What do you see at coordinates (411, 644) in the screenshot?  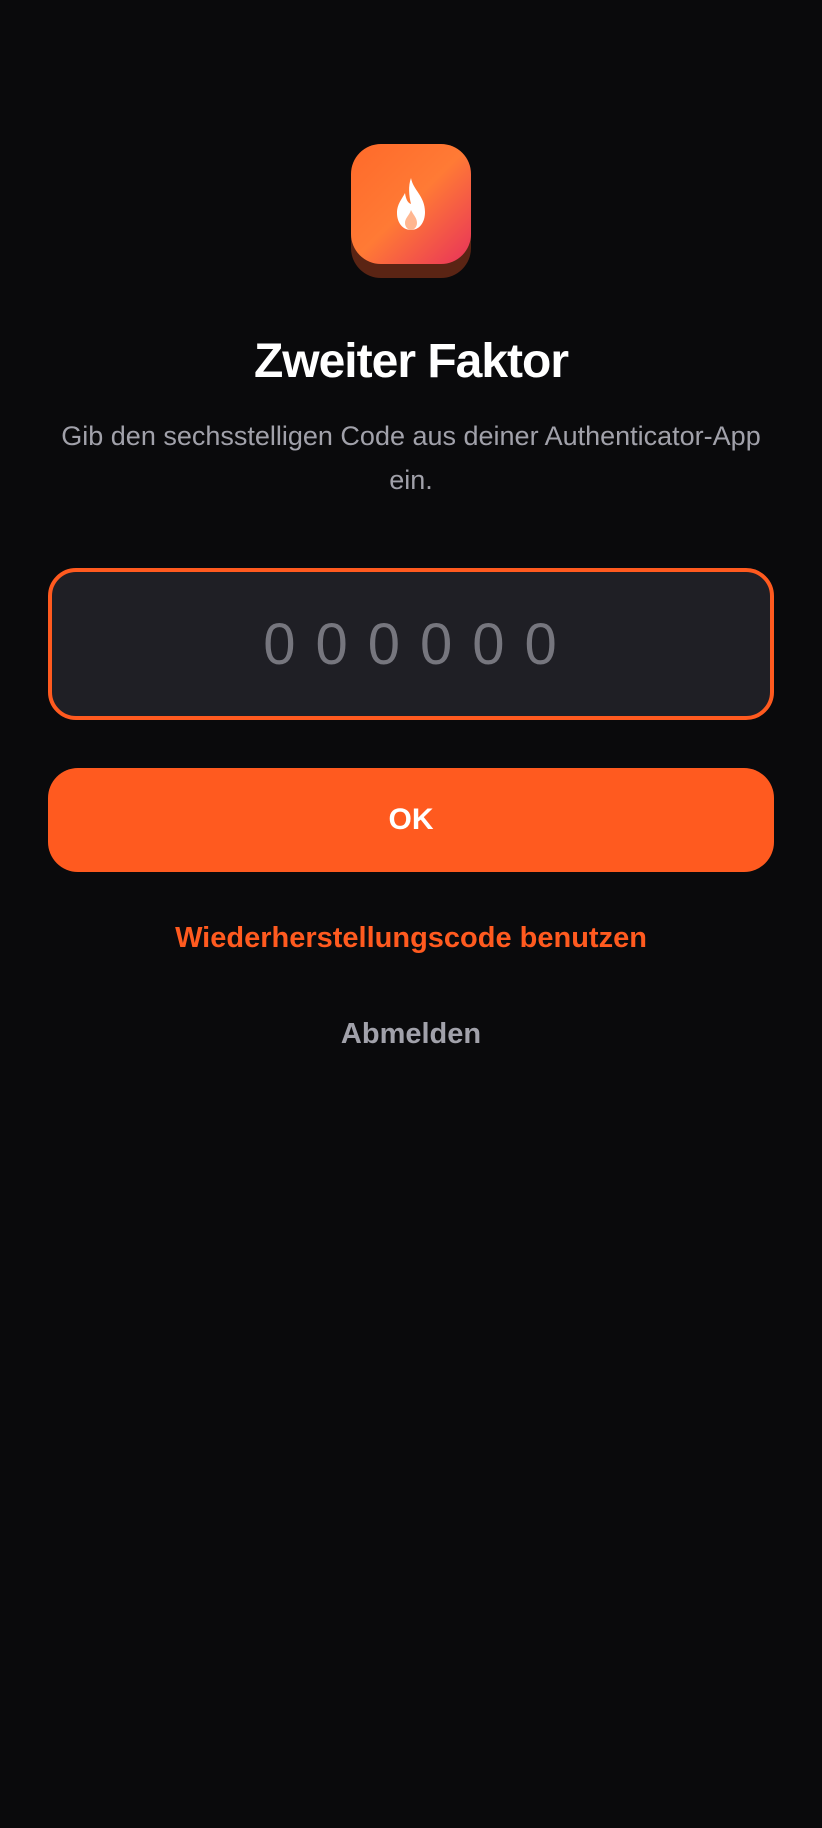 I see `code-input` at bounding box center [411, 644].